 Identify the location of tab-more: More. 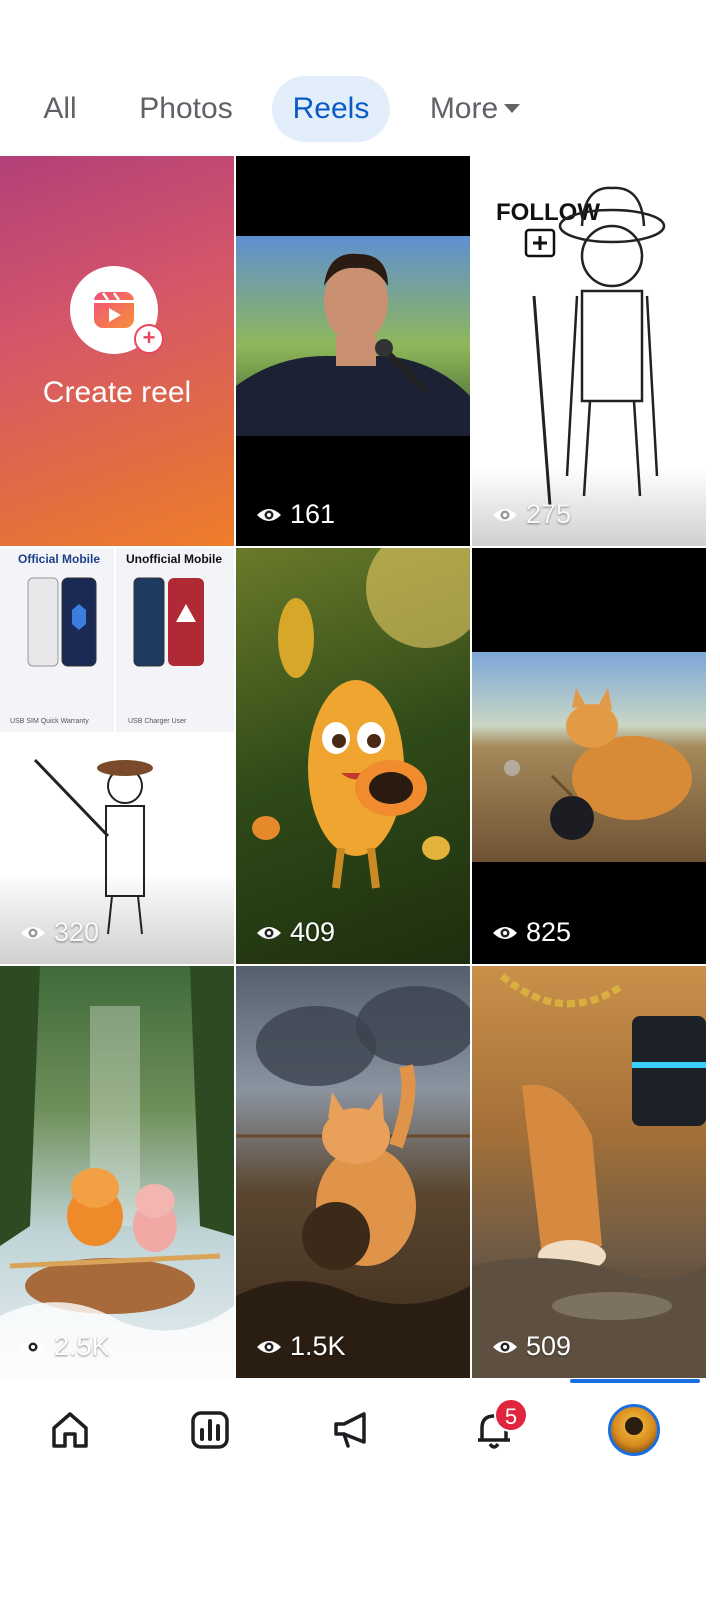
(475, 109).